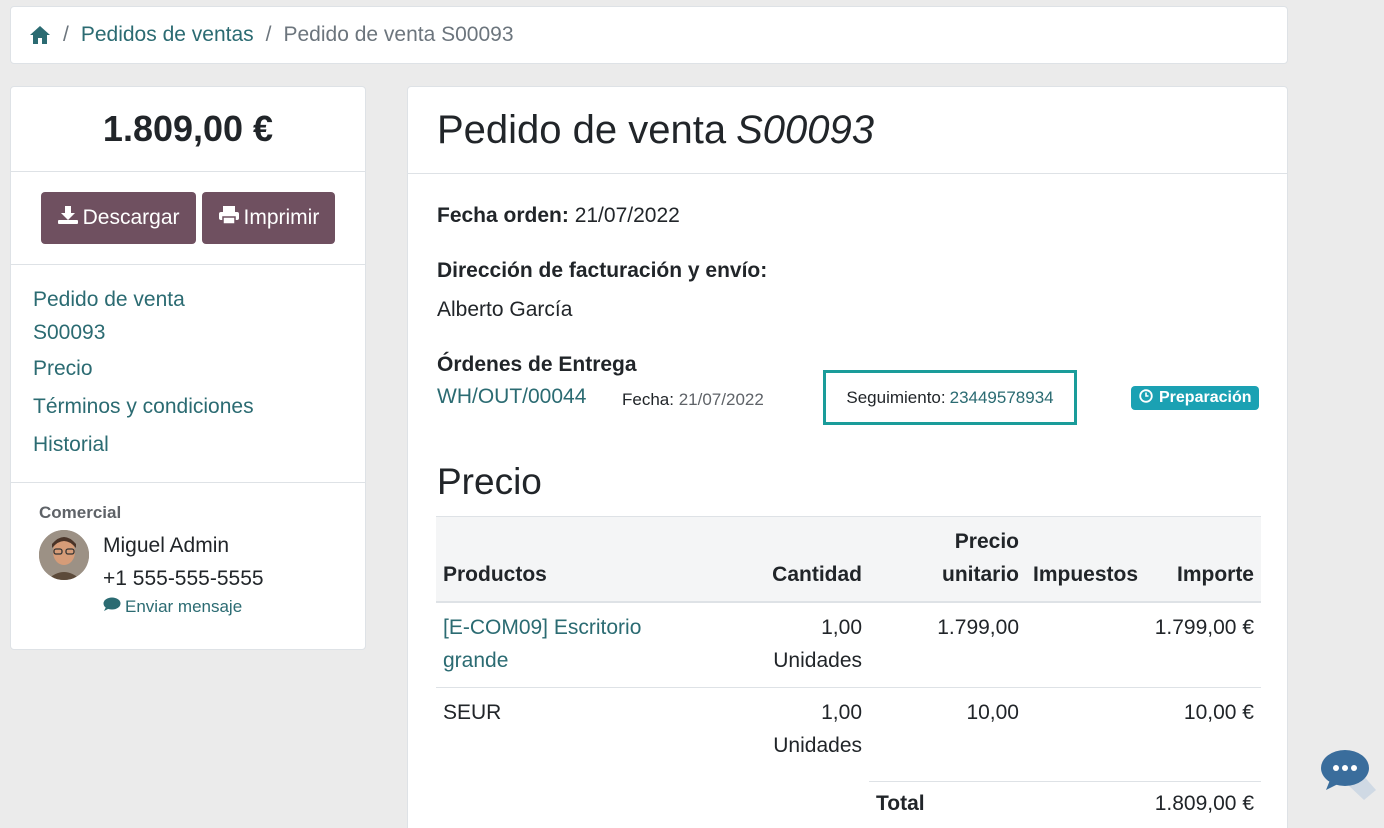  Describe the element at coordinates (229, 218) in the screenshot. I see `print-icon` at that location.